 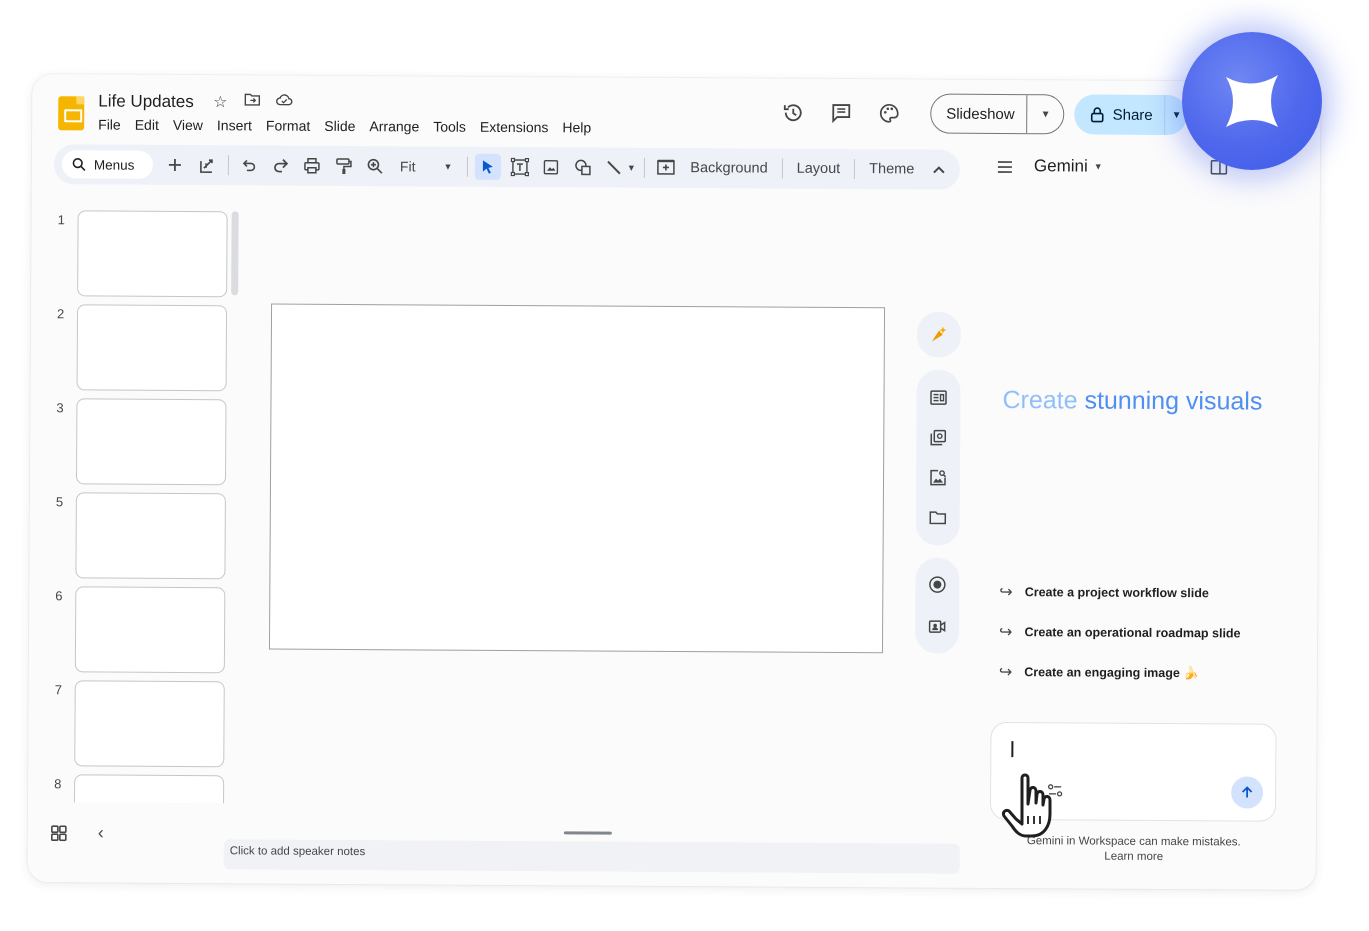 I want to click on main-toolbar: Menus Fit ▼ ▼ Background Layout Theme, so click(x=507, y=167).